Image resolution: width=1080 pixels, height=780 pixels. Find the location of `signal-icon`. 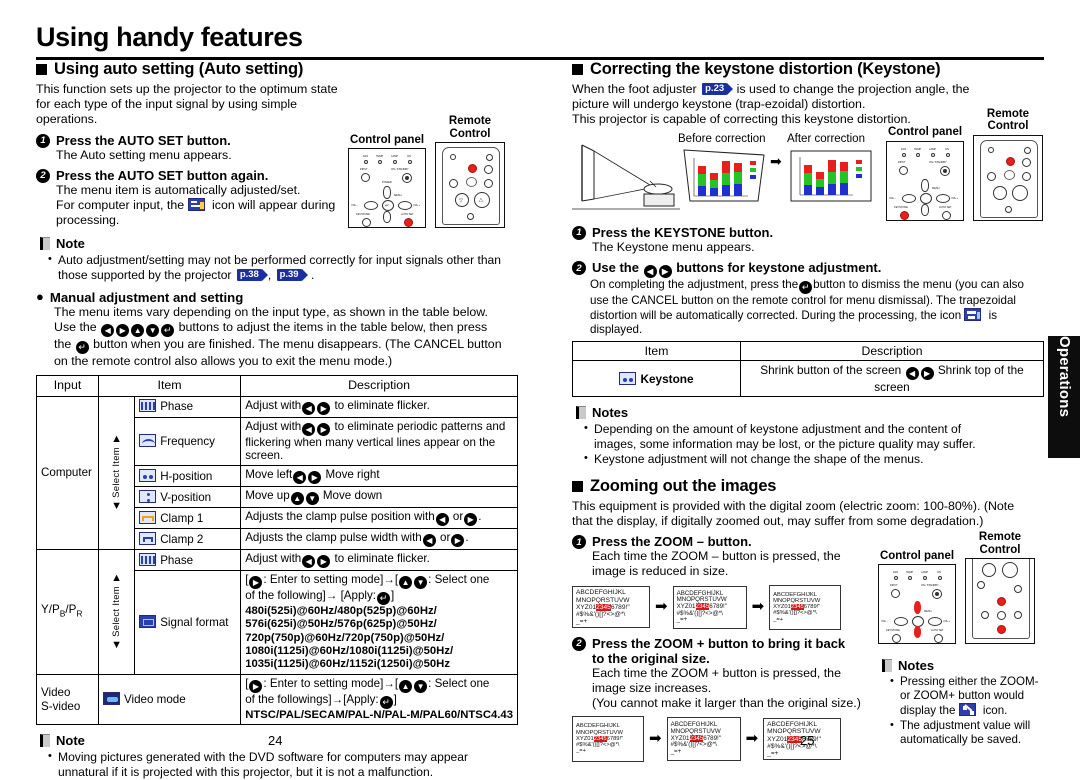

signal-icon is located at coordinates (148, 622).